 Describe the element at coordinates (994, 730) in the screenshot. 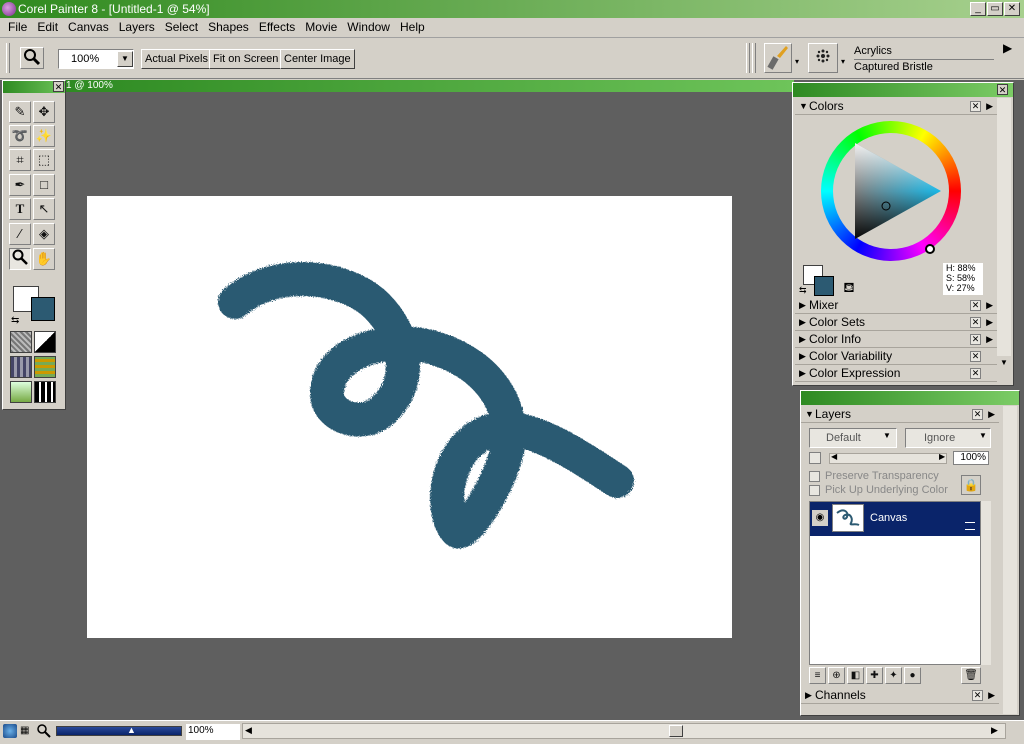

I see `scroll-right-arrow: ▶` at that location.